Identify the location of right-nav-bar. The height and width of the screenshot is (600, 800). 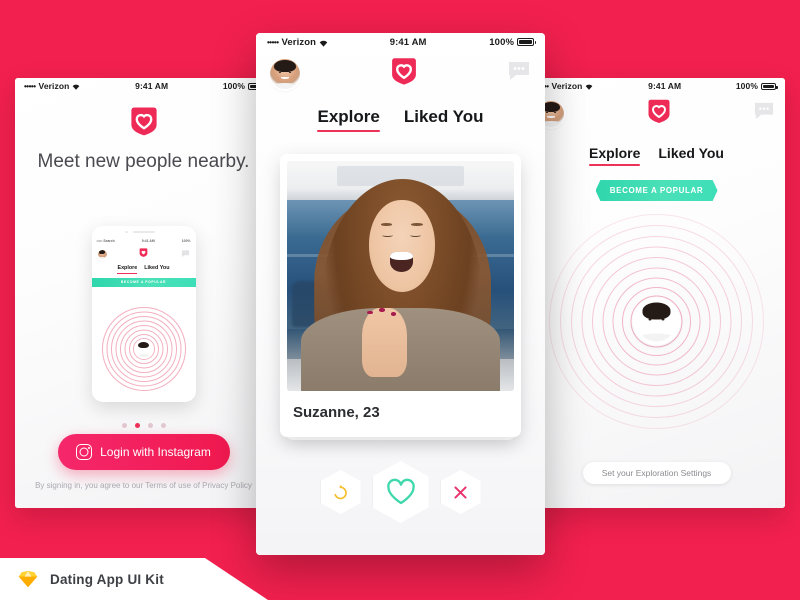
(656, 114).